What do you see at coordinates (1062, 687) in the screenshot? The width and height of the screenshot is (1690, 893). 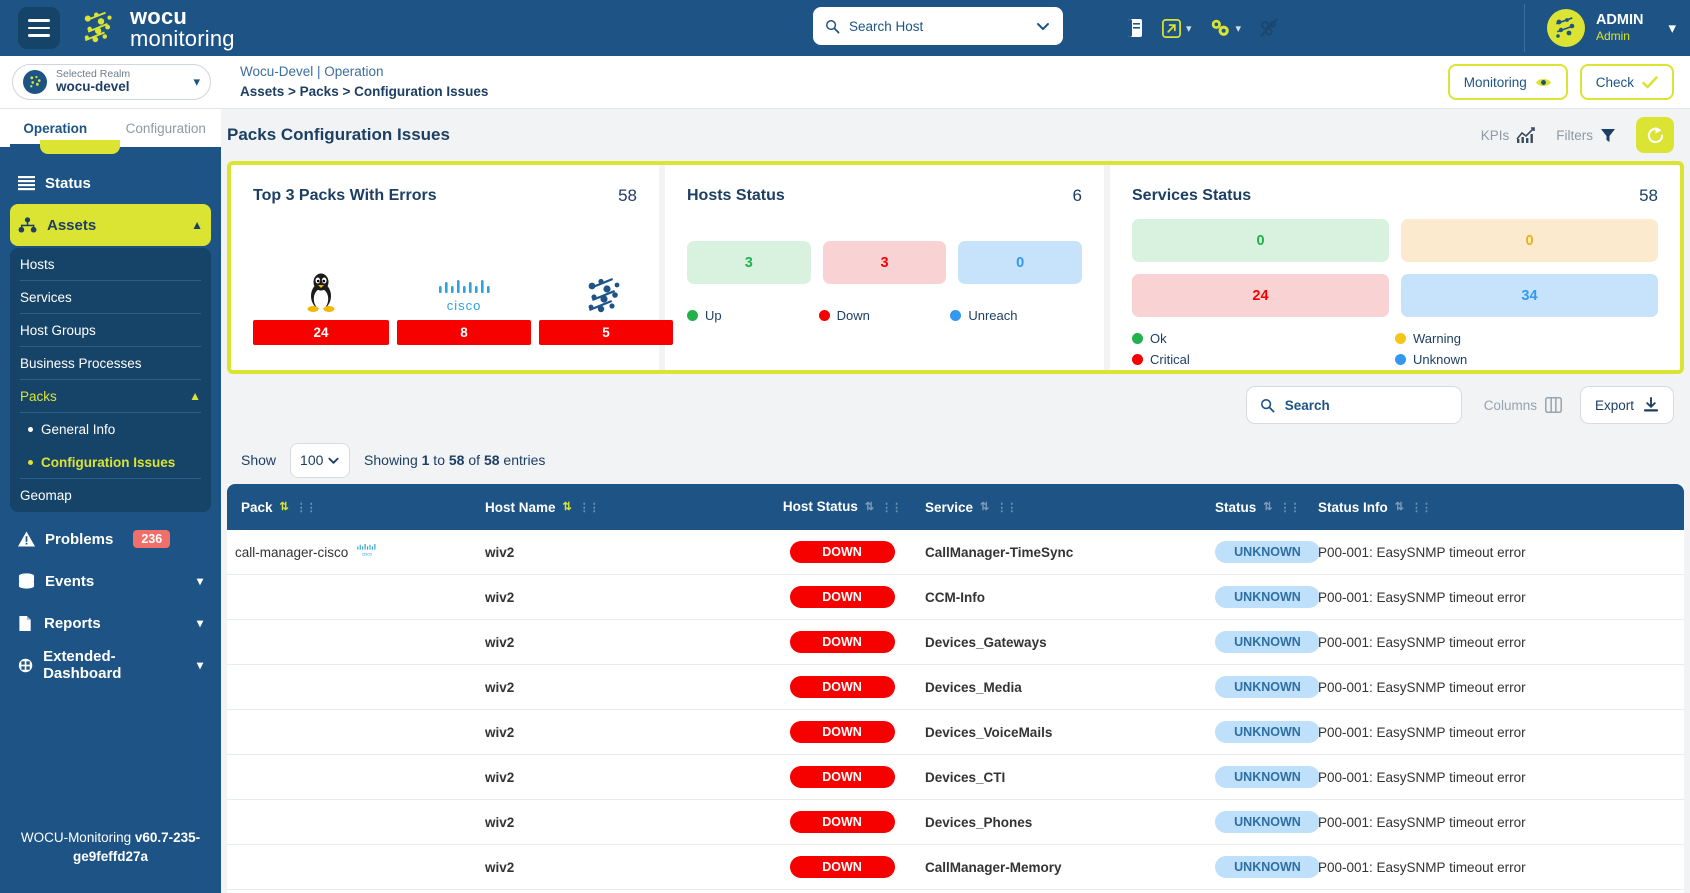 I see `cell-service: Devices_Media` at bounding box center [1062, 687].